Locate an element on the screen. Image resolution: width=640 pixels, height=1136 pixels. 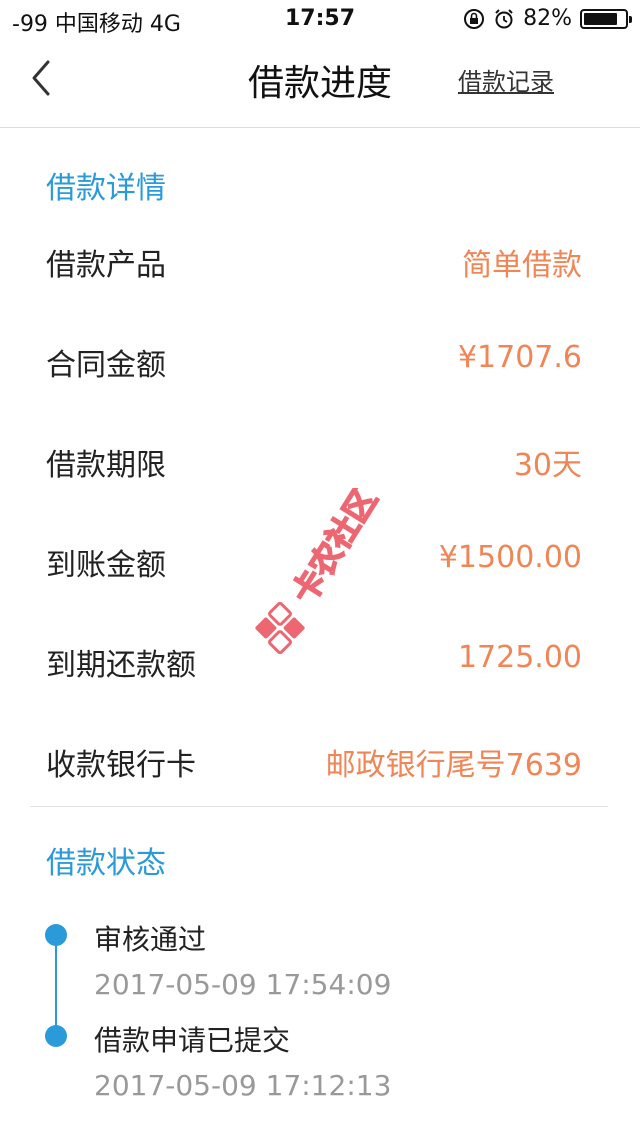
detail-row-received-amount: 到账金额 ¥1500.00 is located at coordinates (314, 590).